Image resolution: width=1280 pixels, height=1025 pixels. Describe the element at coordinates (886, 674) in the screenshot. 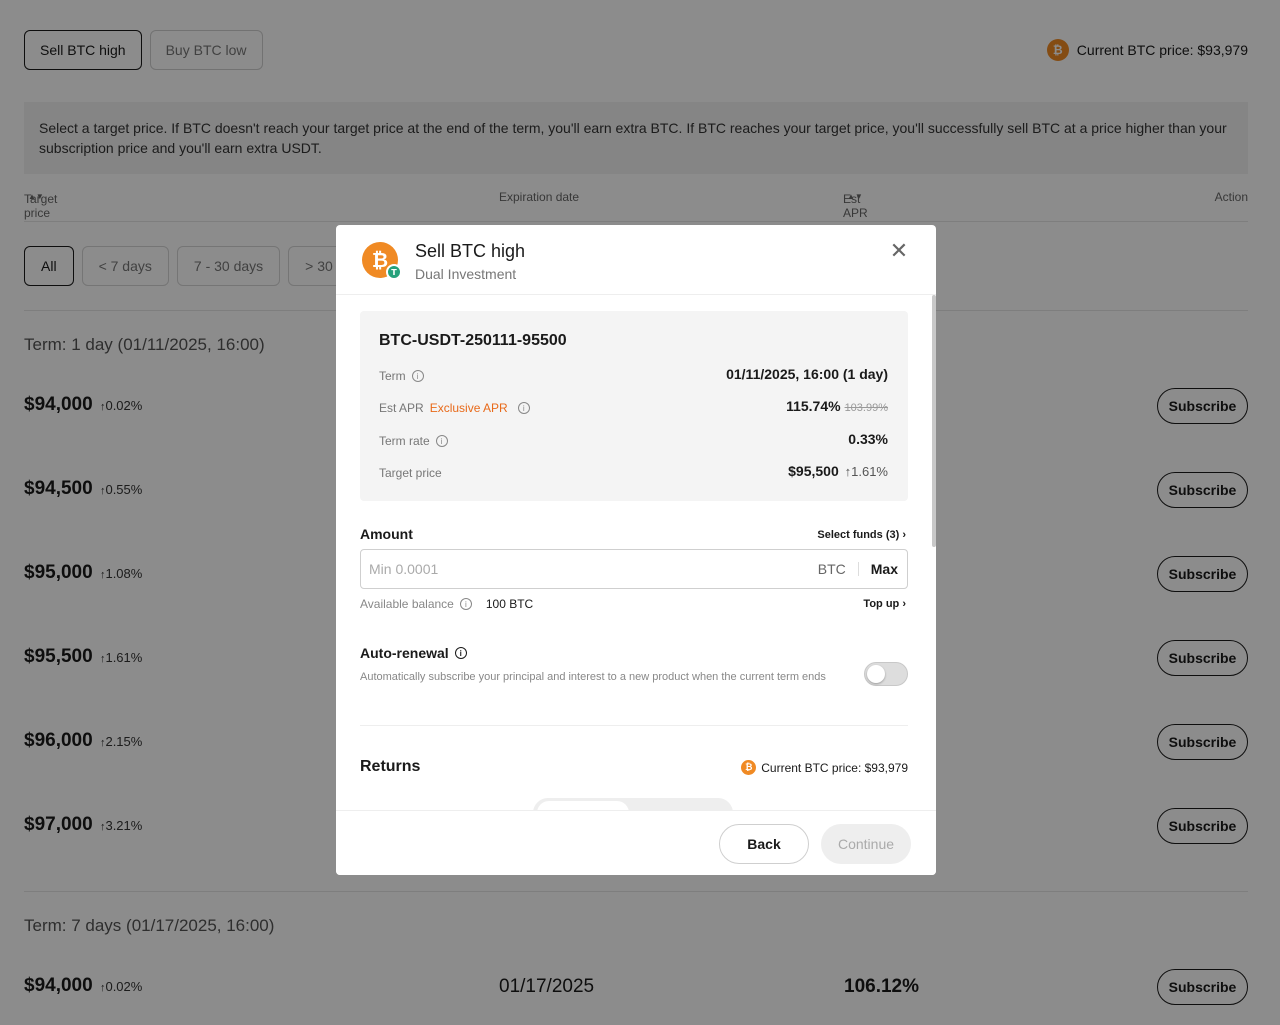

I see `auto-renewal-toggle` at that location.